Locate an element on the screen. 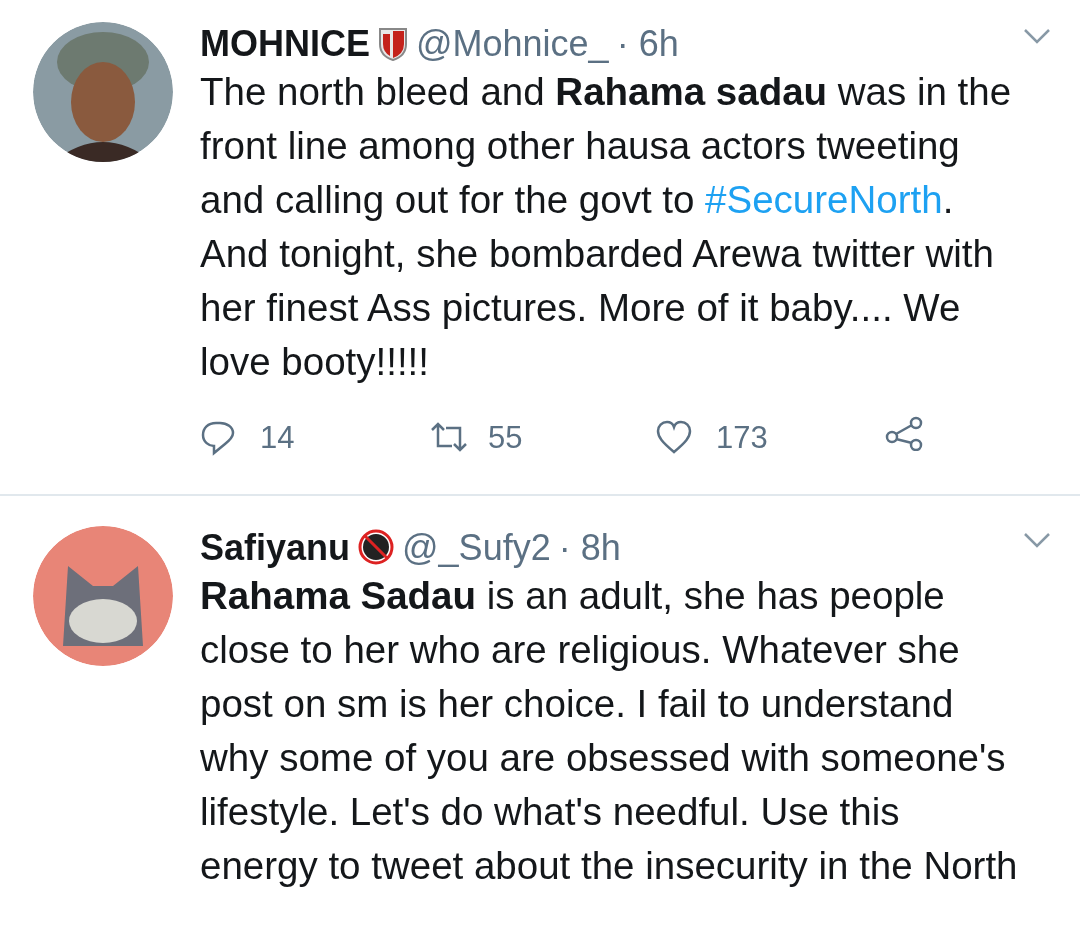 The height and width of the screenshot is (950, 1080). like-count: 173 is located at coordinates (742, 438).